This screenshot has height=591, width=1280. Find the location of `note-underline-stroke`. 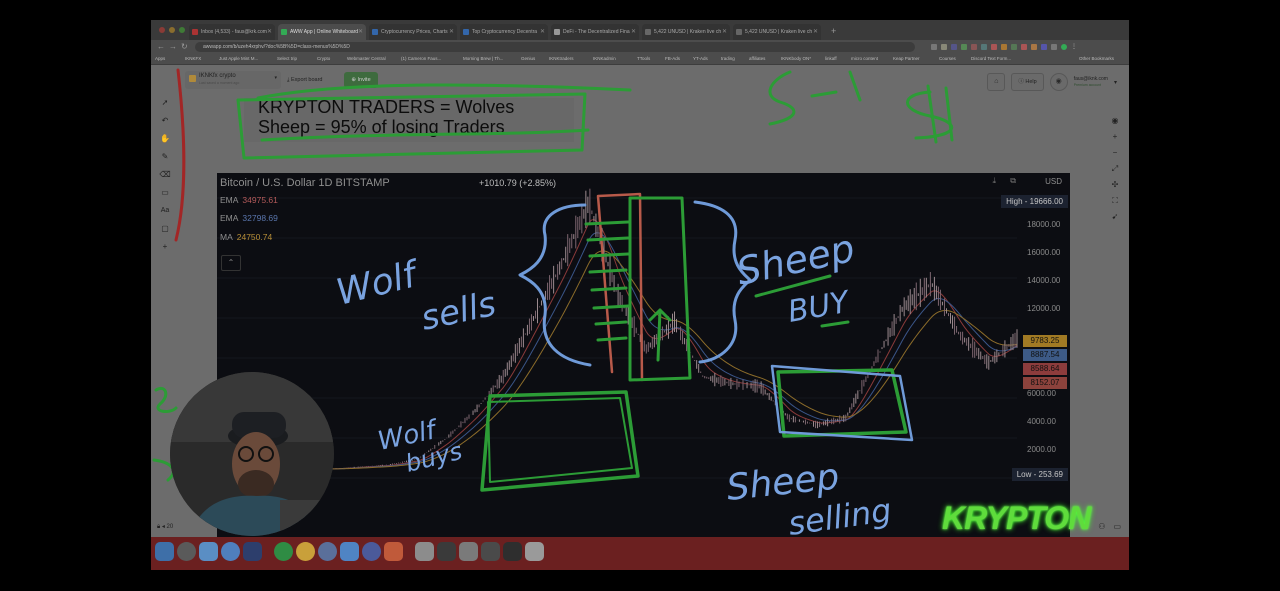

note-underline-stroke is located at coordinates (425, 135).